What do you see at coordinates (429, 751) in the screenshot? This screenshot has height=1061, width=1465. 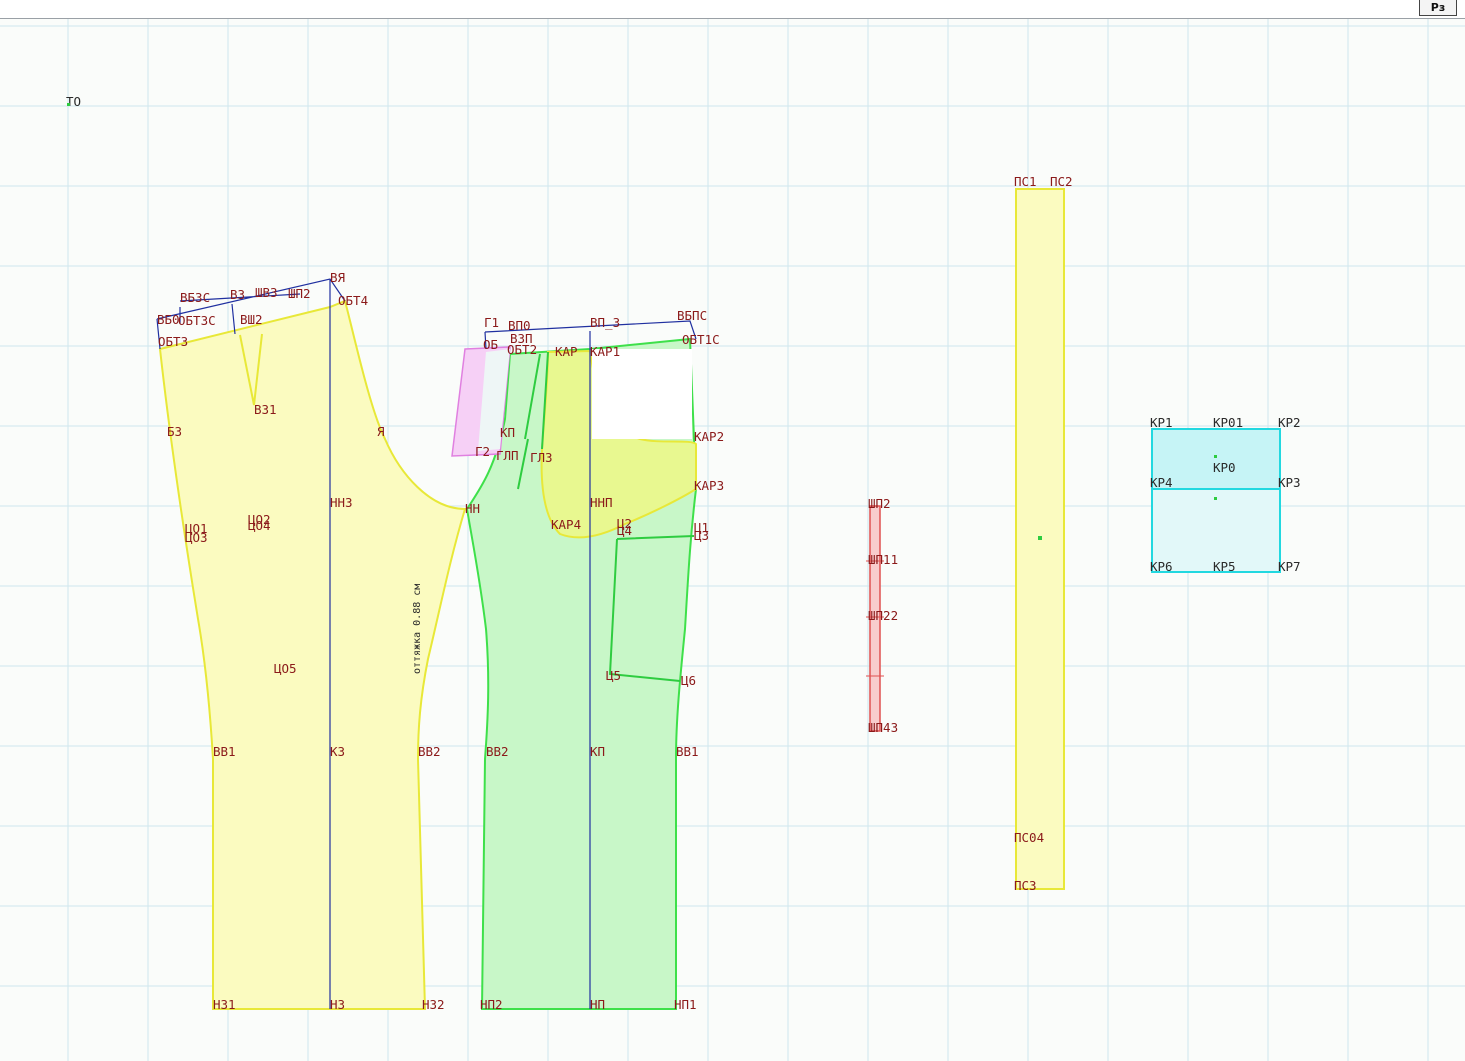 I see `back-point-label: ВВ2` at bounding box center [429, 751].